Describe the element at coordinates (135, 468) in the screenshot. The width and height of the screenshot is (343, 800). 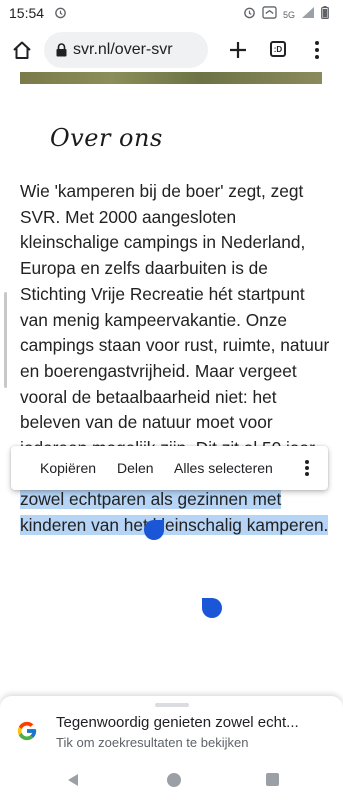
I see `share-button: Delen` at that location.